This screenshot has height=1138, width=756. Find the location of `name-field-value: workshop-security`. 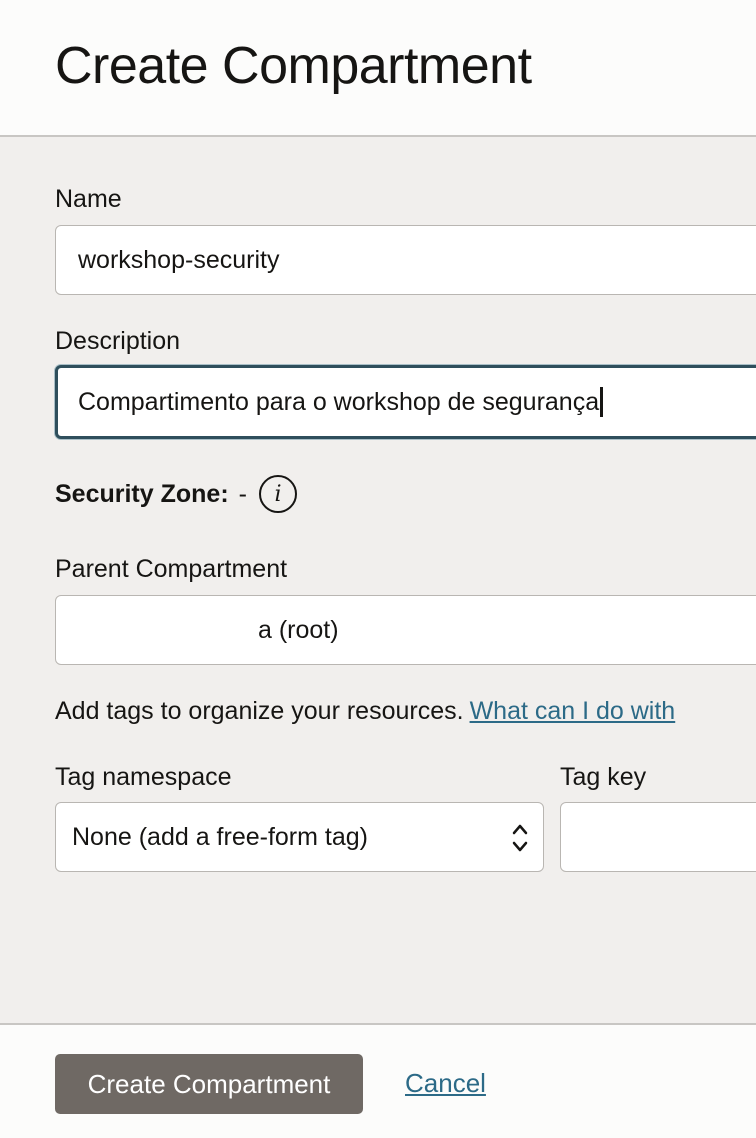

name-field-value: workshop-security is located at coordinates (179, 259).